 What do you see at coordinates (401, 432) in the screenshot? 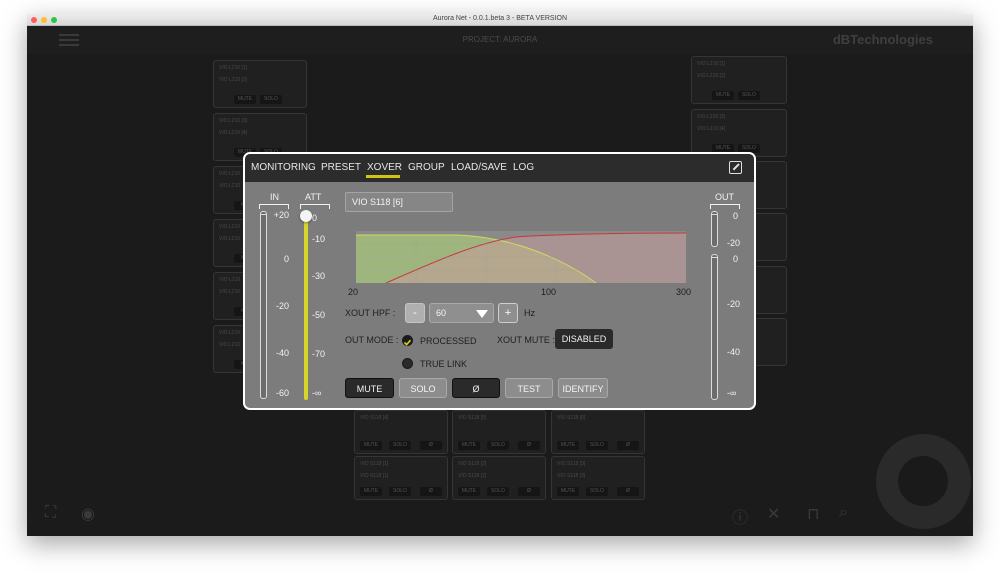
I see `device-card: VIO S118 [4] MUTE SOLO Ø` at bounding box center [401, 432].